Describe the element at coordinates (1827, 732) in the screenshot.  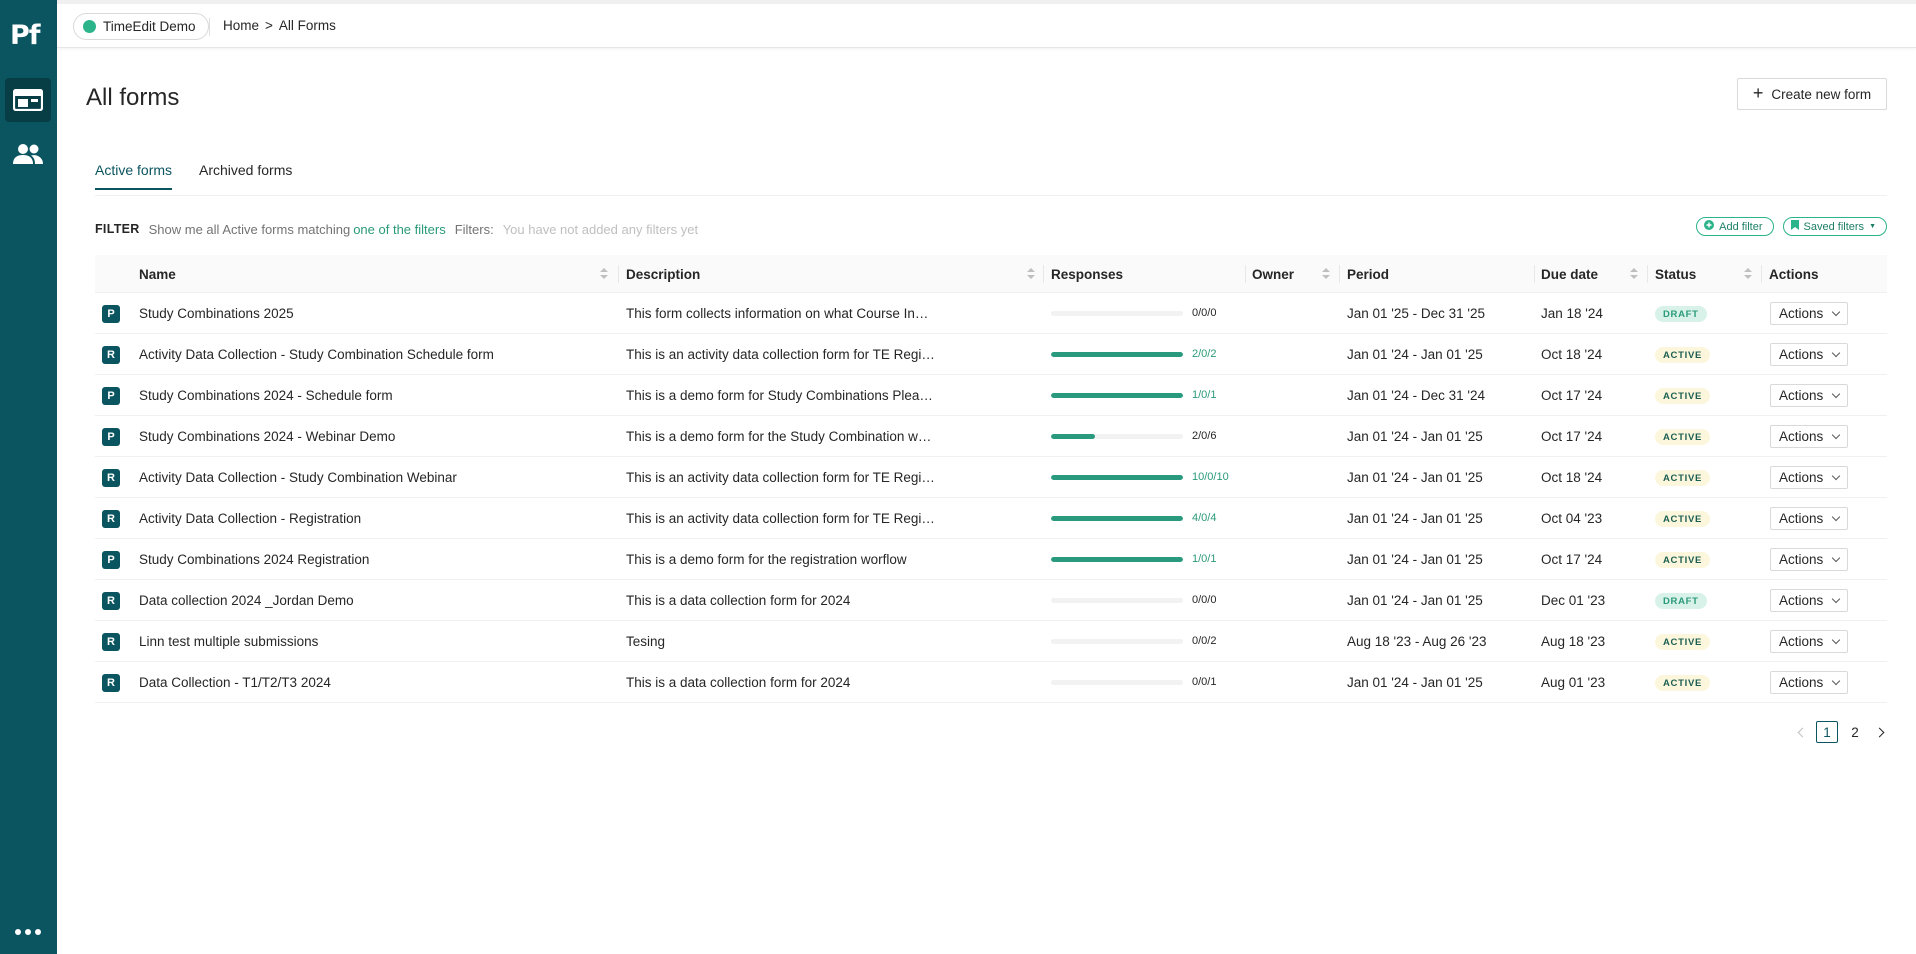
I see `page-button-1: 1` at that location.